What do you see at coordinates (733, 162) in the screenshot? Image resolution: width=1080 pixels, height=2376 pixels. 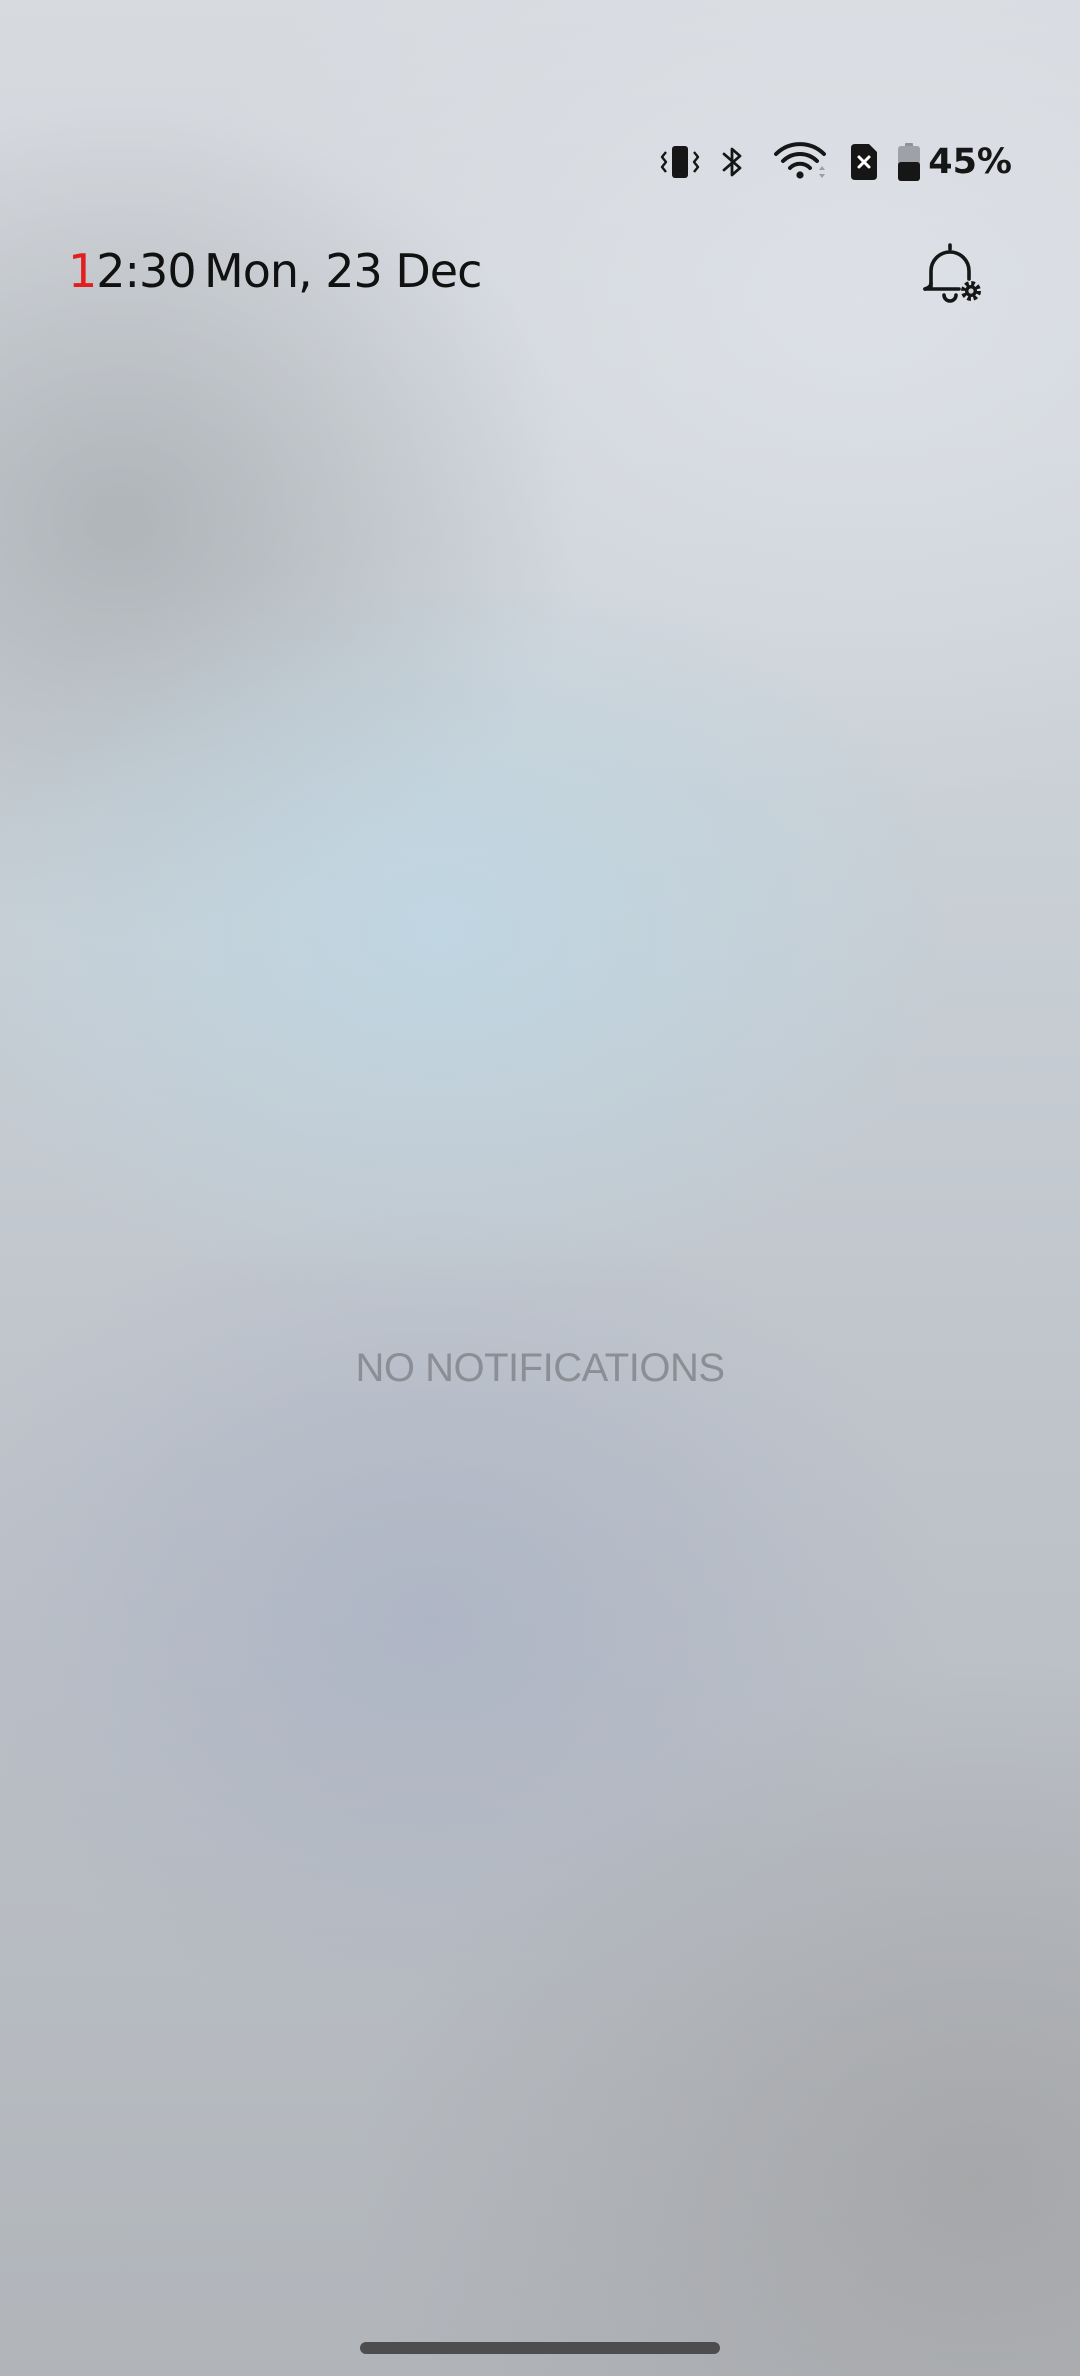 I see `bluetooth-icon` at bounding box center [733, 162].